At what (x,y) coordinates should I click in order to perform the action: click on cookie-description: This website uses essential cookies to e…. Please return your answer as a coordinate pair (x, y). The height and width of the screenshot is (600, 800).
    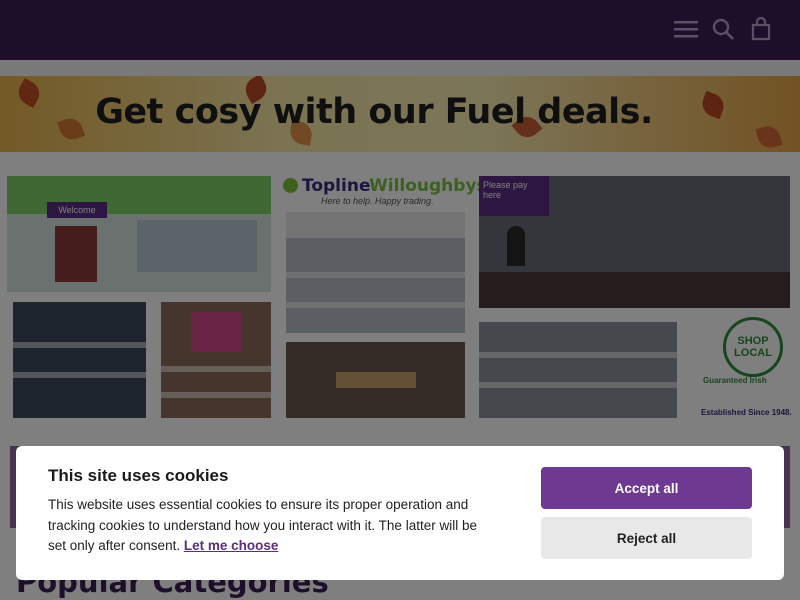
    Looking at the image, I should click on (262, 525).